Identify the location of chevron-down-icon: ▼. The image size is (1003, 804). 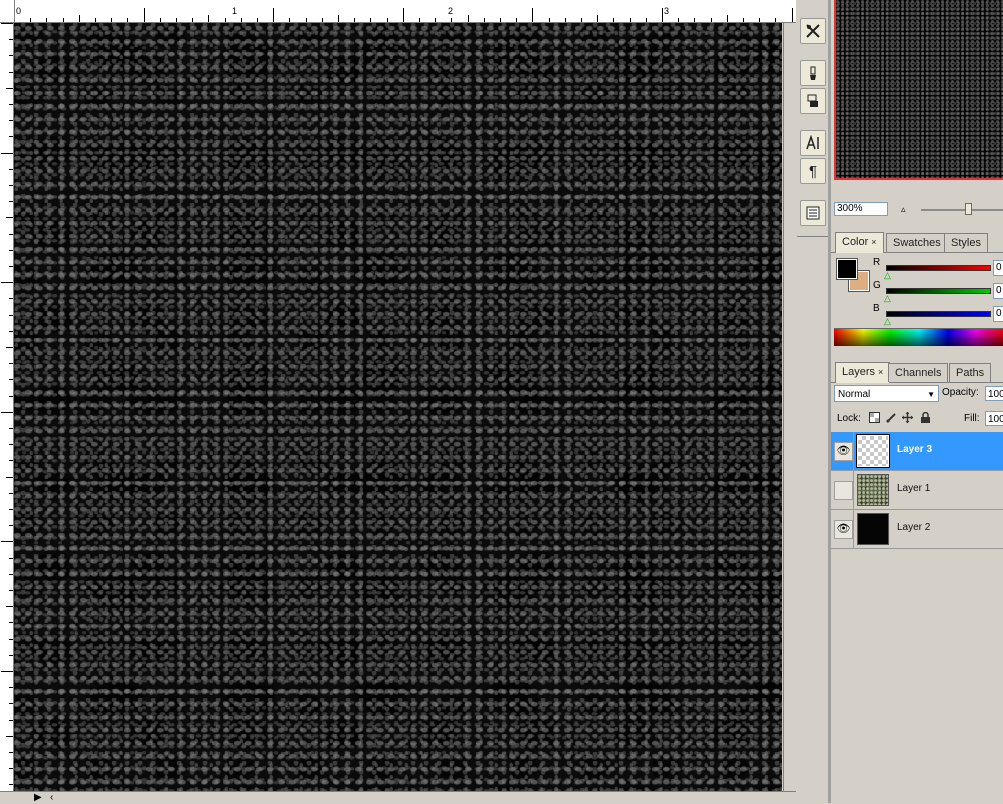
(931, 394).